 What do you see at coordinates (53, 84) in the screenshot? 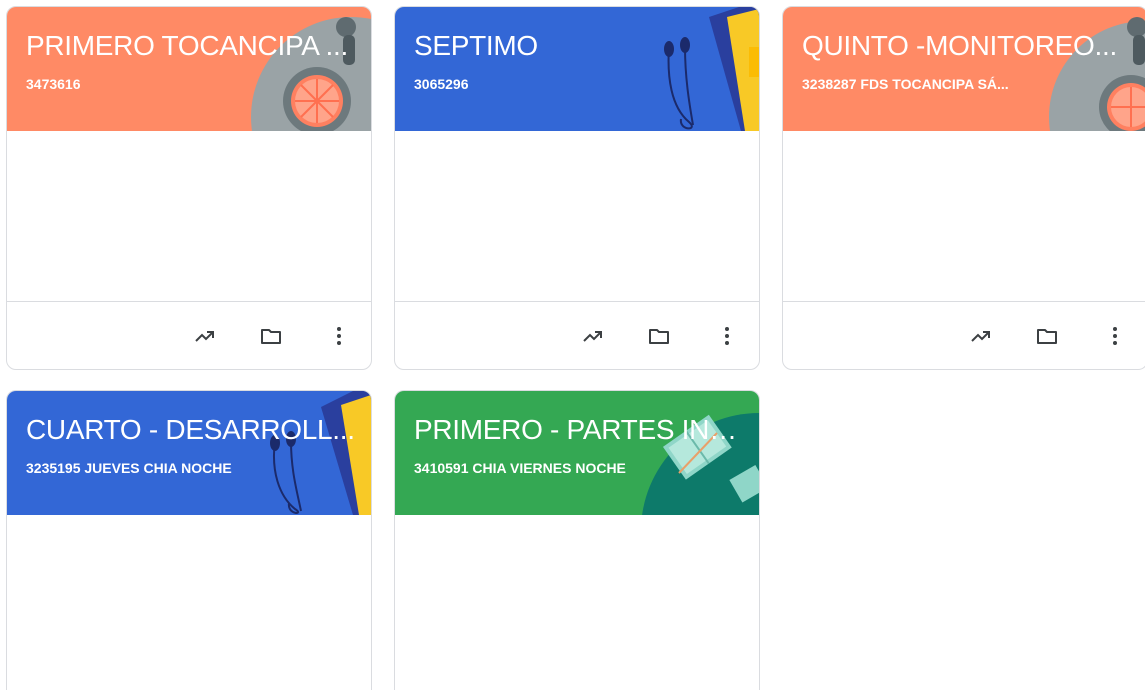
I see `class-section: 3473616` at bounding box center [53, 84].